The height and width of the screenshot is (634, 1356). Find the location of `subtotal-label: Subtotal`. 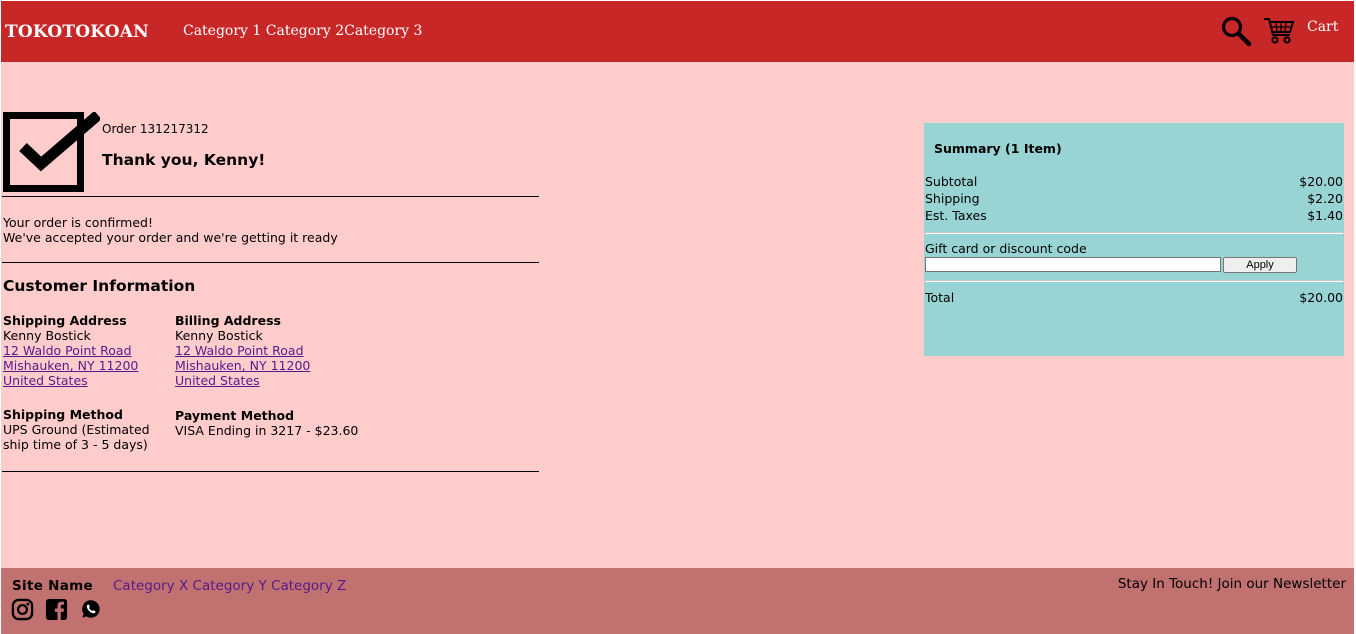

subtotal-label: Subtotal is located at coordinates (951, 181).